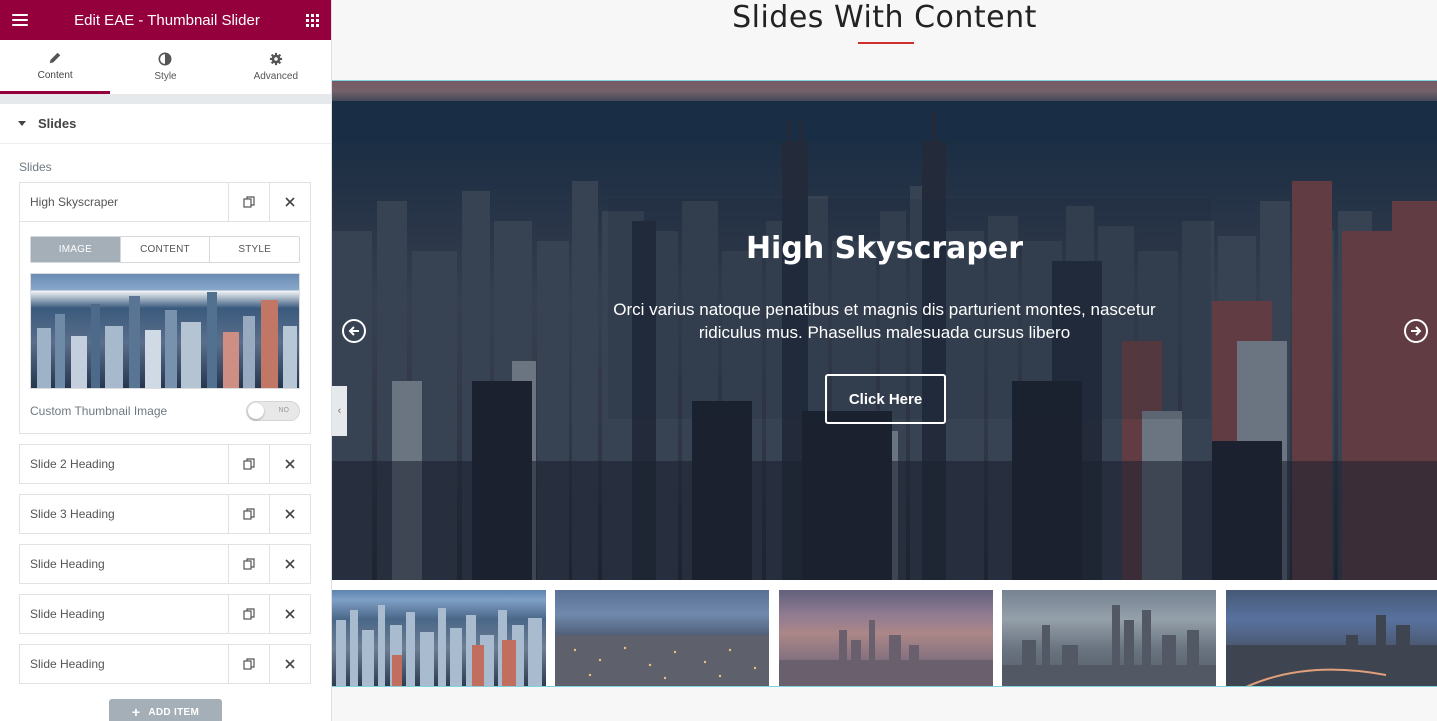 The image size is (1437, 721). I want to click on repeater-item: Slide 3 Heading, so click(165, 514).